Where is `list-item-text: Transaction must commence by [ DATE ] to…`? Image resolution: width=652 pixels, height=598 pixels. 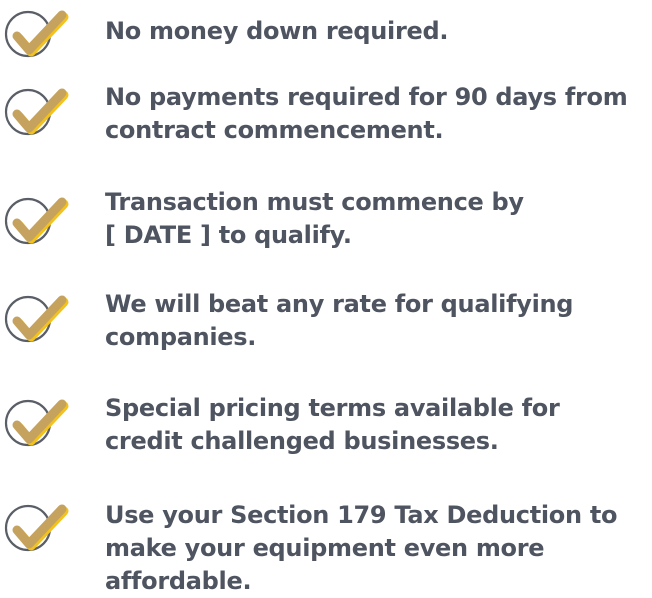 list-item-text: Transaction must commence by [ DATE ] to… is located at coordinates (314, 218).